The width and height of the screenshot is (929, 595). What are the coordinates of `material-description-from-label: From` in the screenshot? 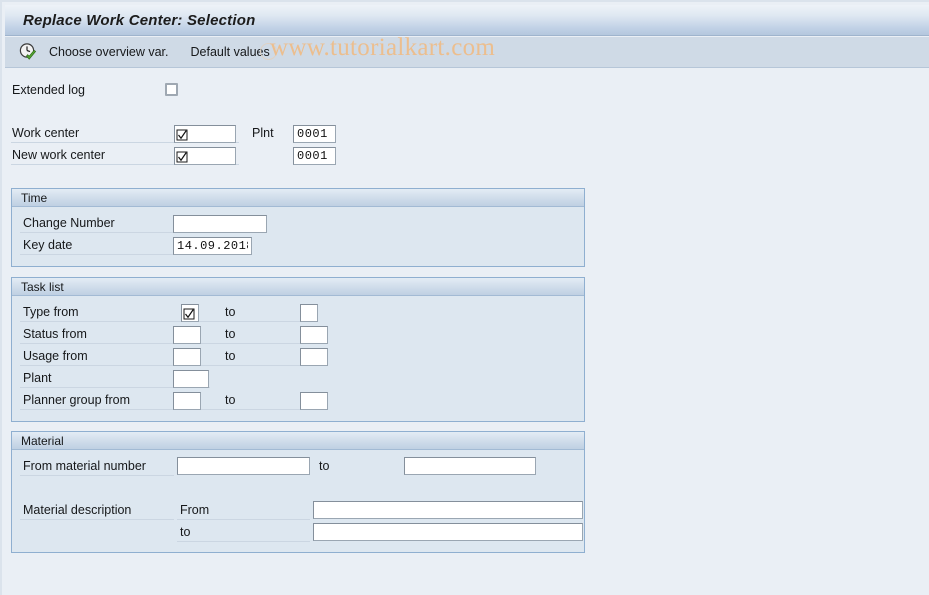 It's located at (195, 510).